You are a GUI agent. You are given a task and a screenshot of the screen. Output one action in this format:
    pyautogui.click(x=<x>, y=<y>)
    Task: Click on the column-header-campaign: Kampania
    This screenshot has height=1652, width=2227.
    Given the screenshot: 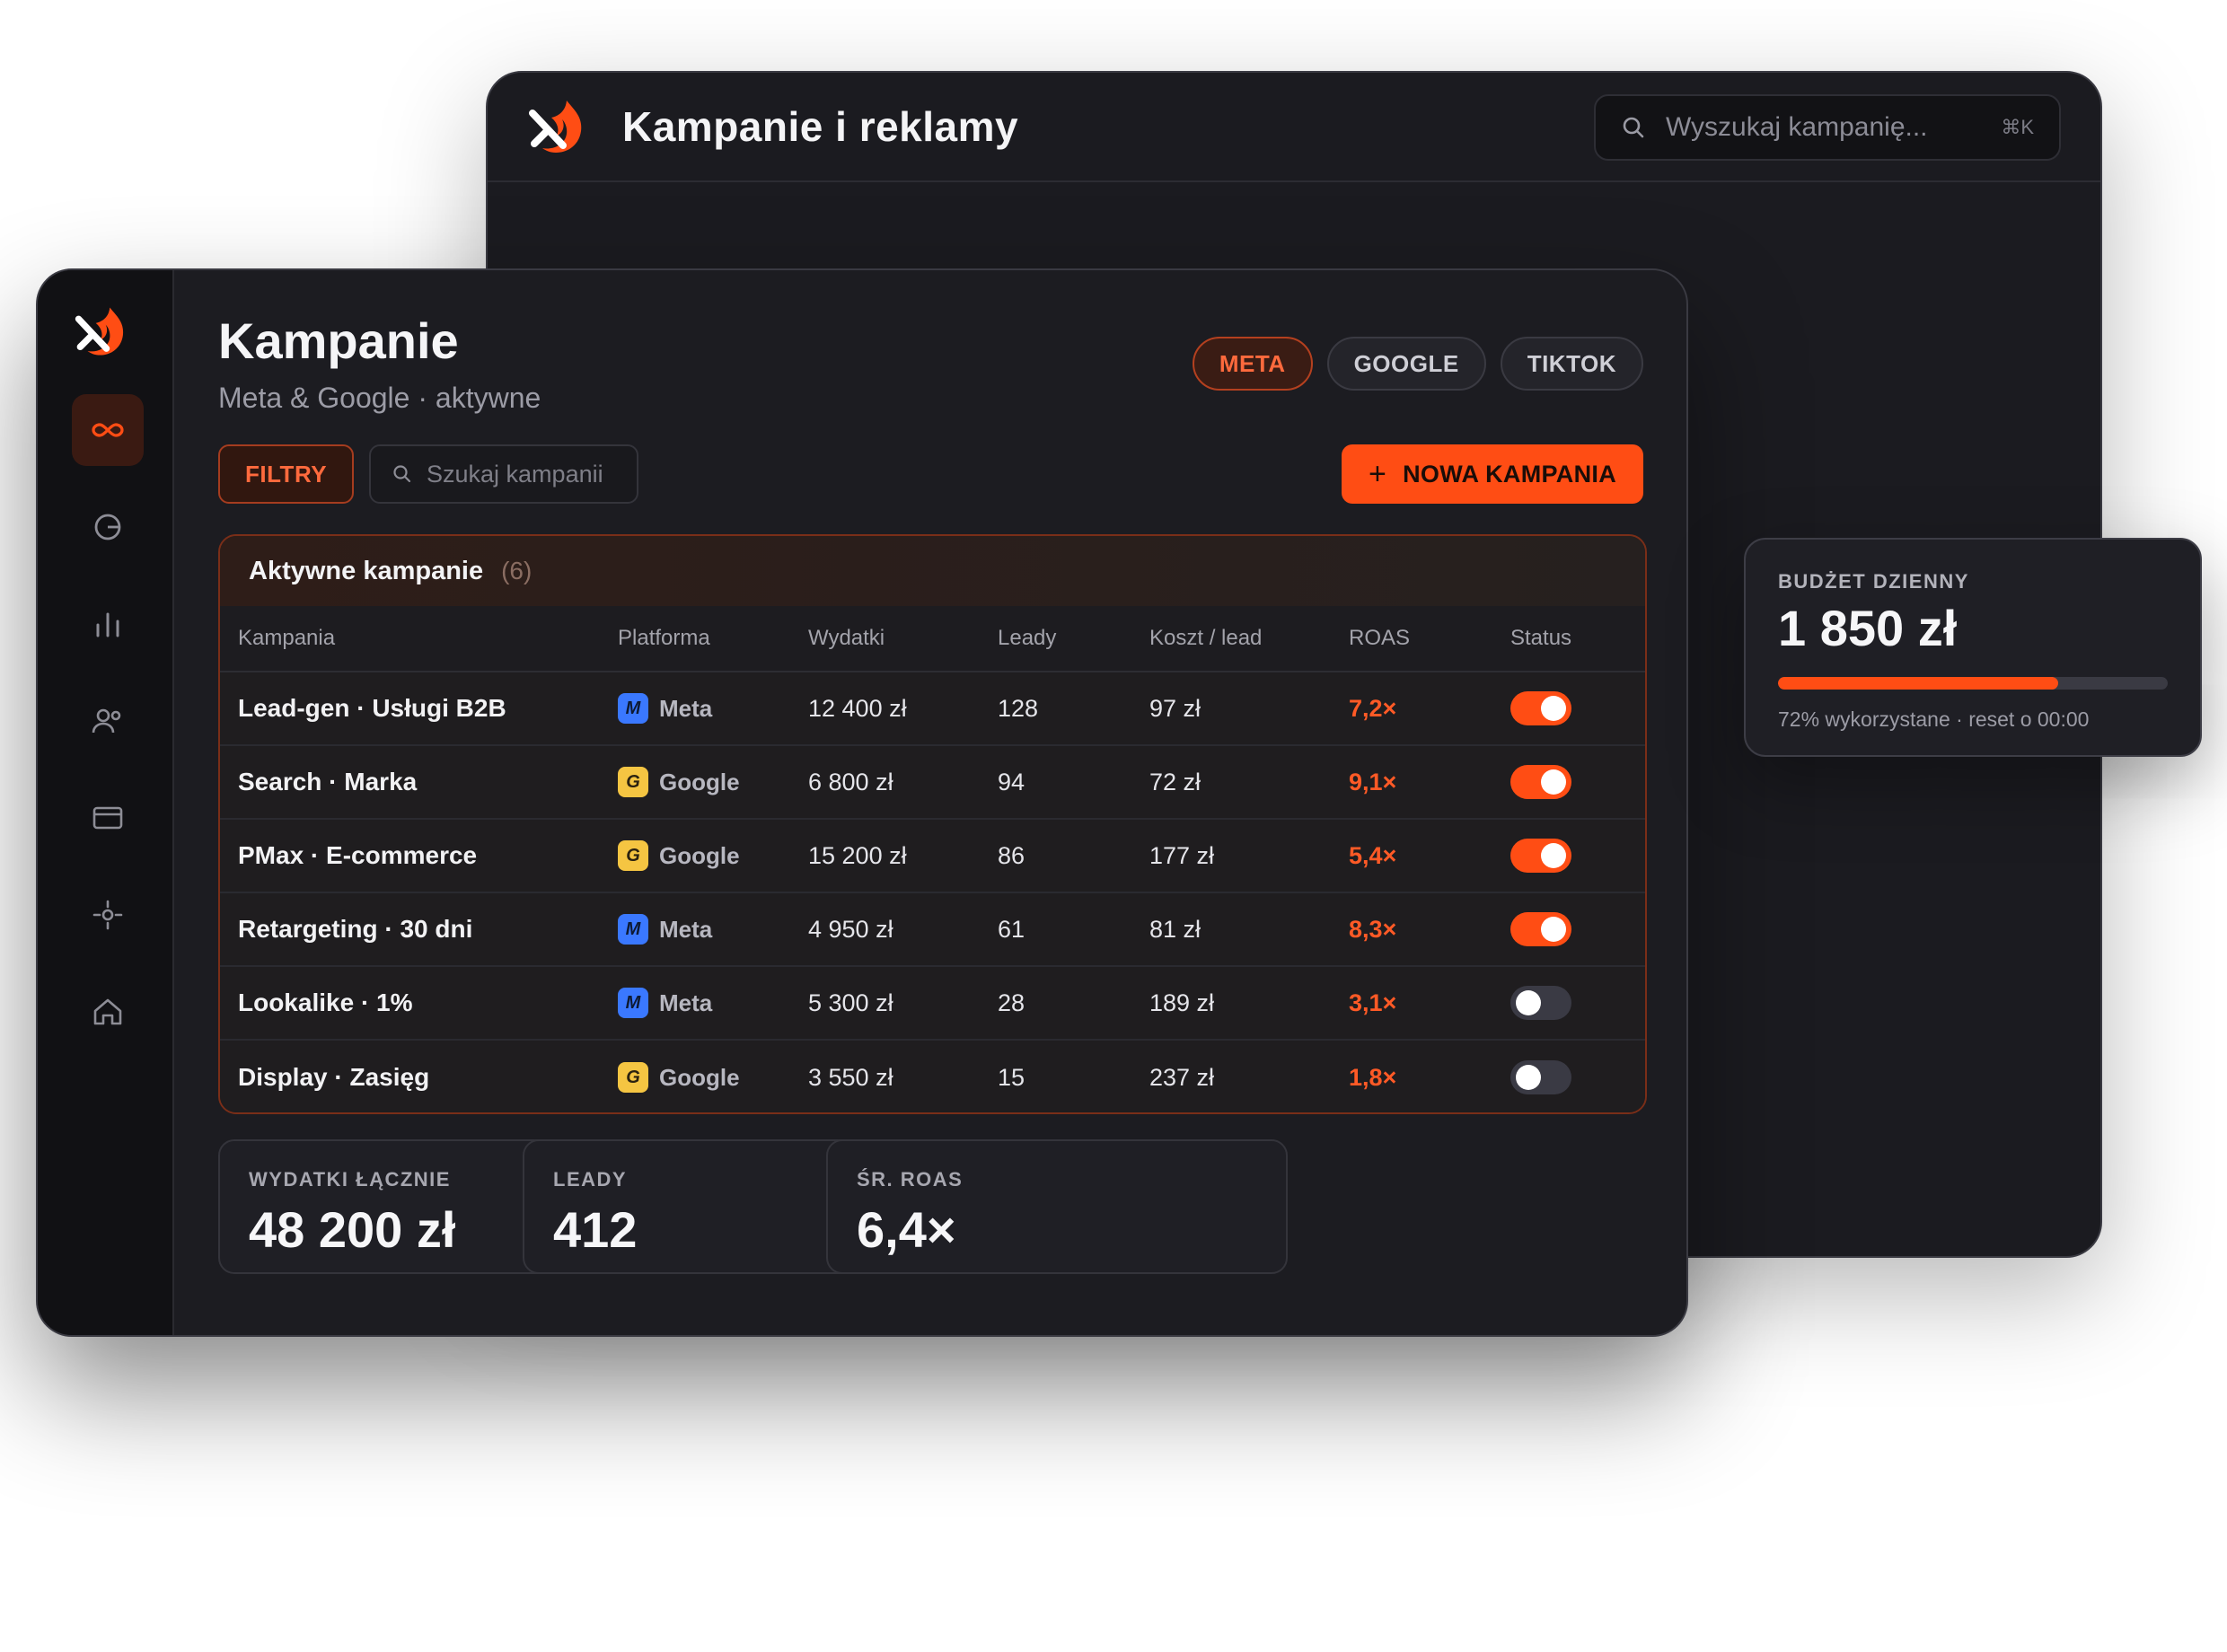 What is the action you would take?
    pyautogui.click(x=419, y=639)
    